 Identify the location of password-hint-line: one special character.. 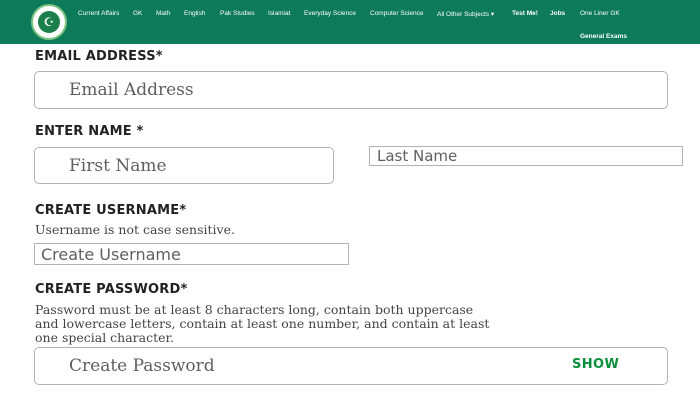
(105, 337).